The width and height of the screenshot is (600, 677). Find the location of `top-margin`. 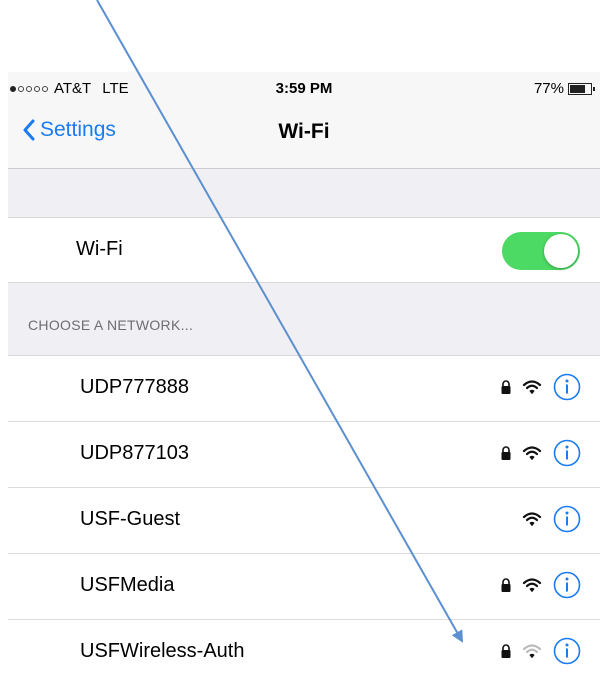

top-margin is located at coordinates (300, 36).